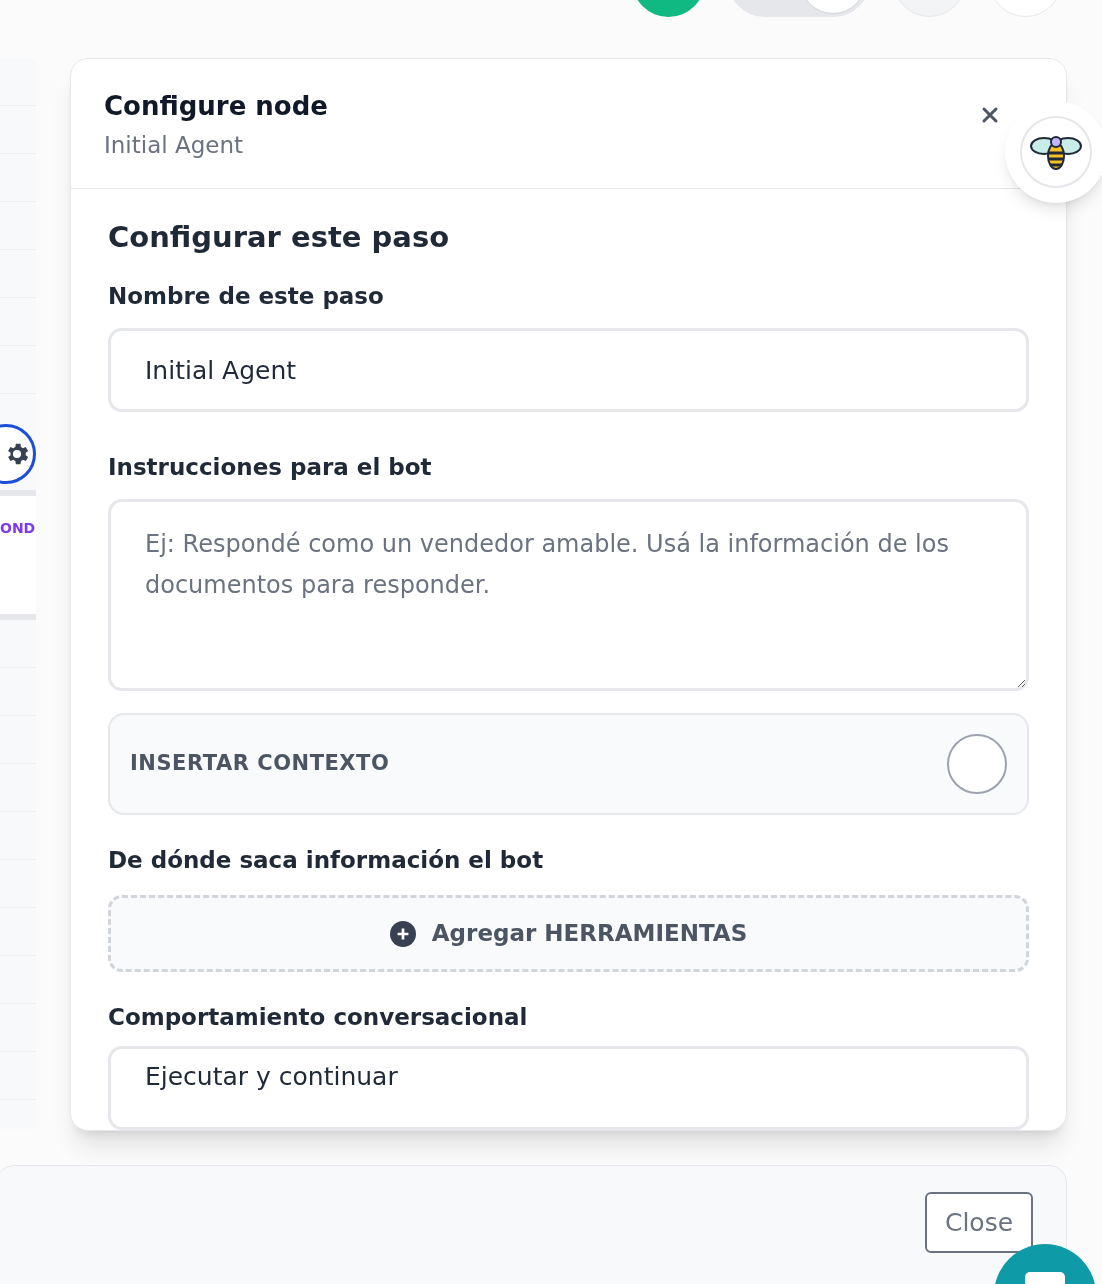 The width and height of the screenshot is (1102, 1284). I want to click on add-tools-button: Agregar HERRAMIENTAS, so click(568, 933).